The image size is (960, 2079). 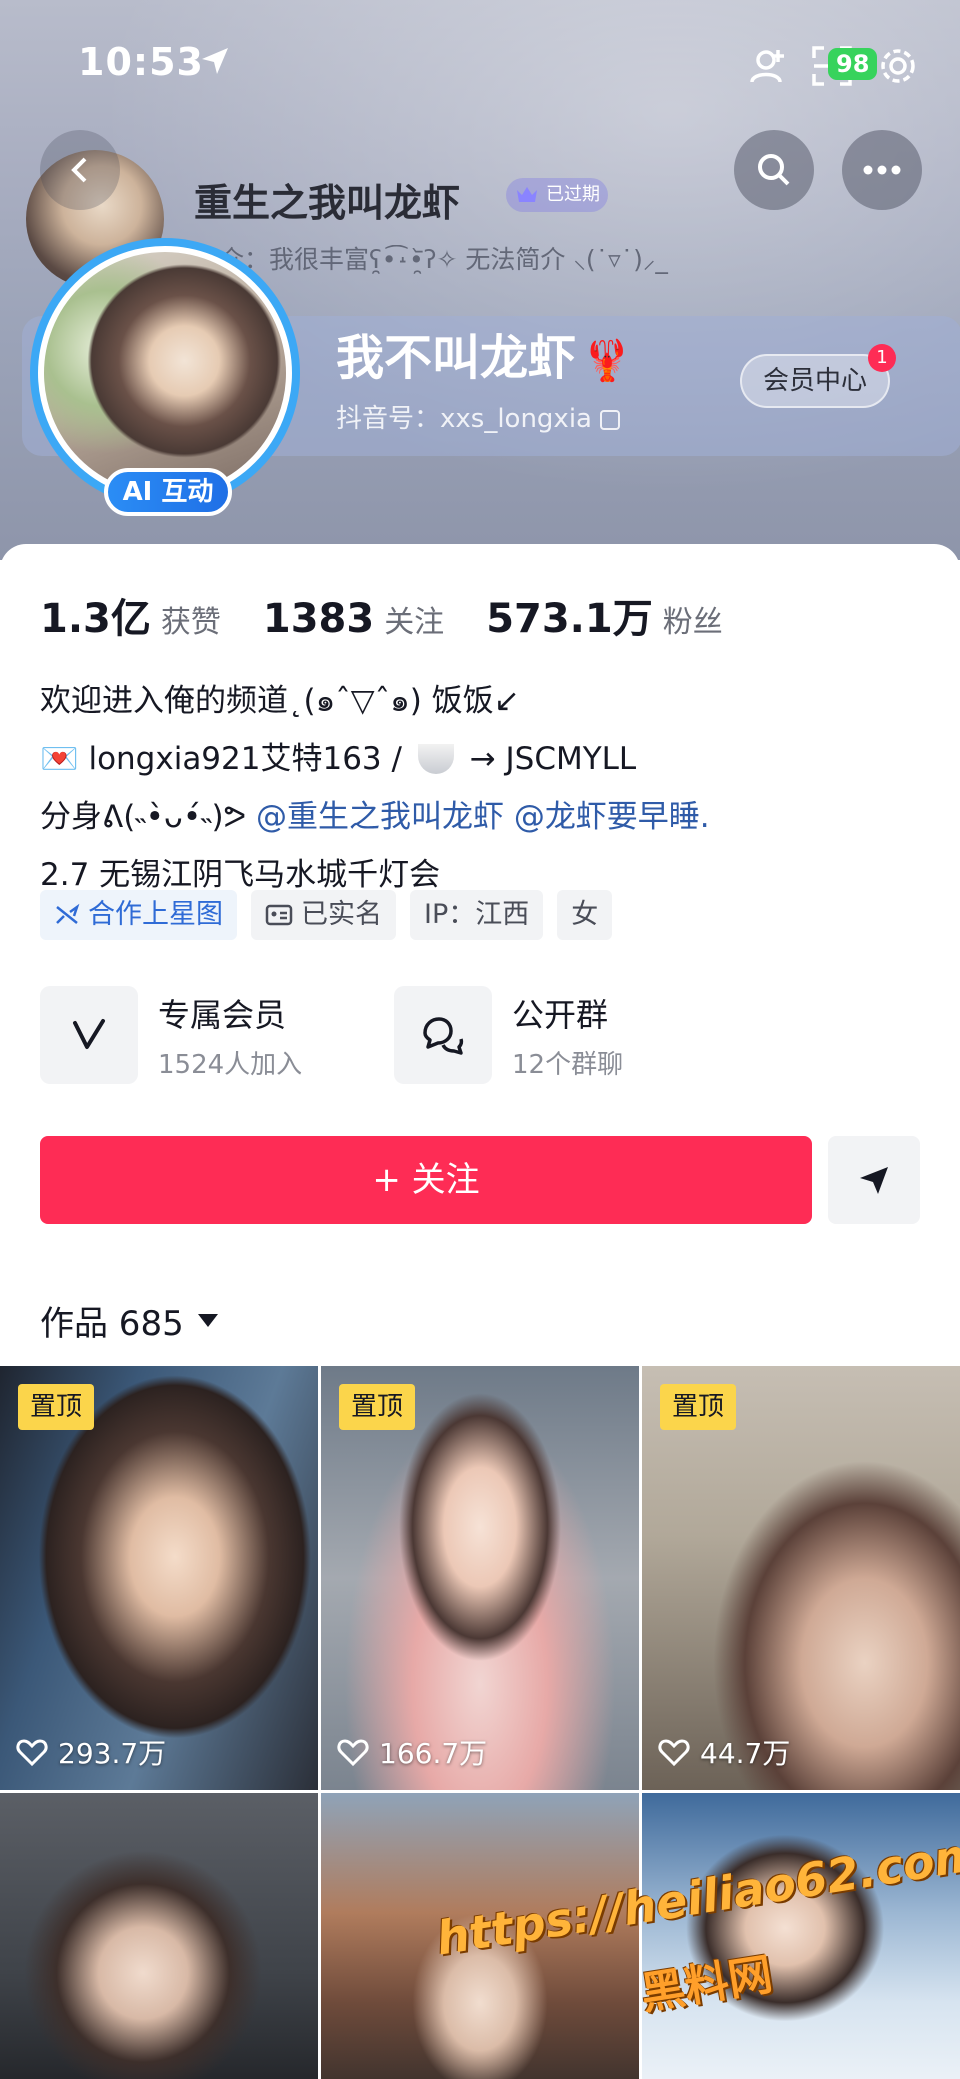 I want to click on ai-interact-badge: AI 互动, so click(x=168, y=492).